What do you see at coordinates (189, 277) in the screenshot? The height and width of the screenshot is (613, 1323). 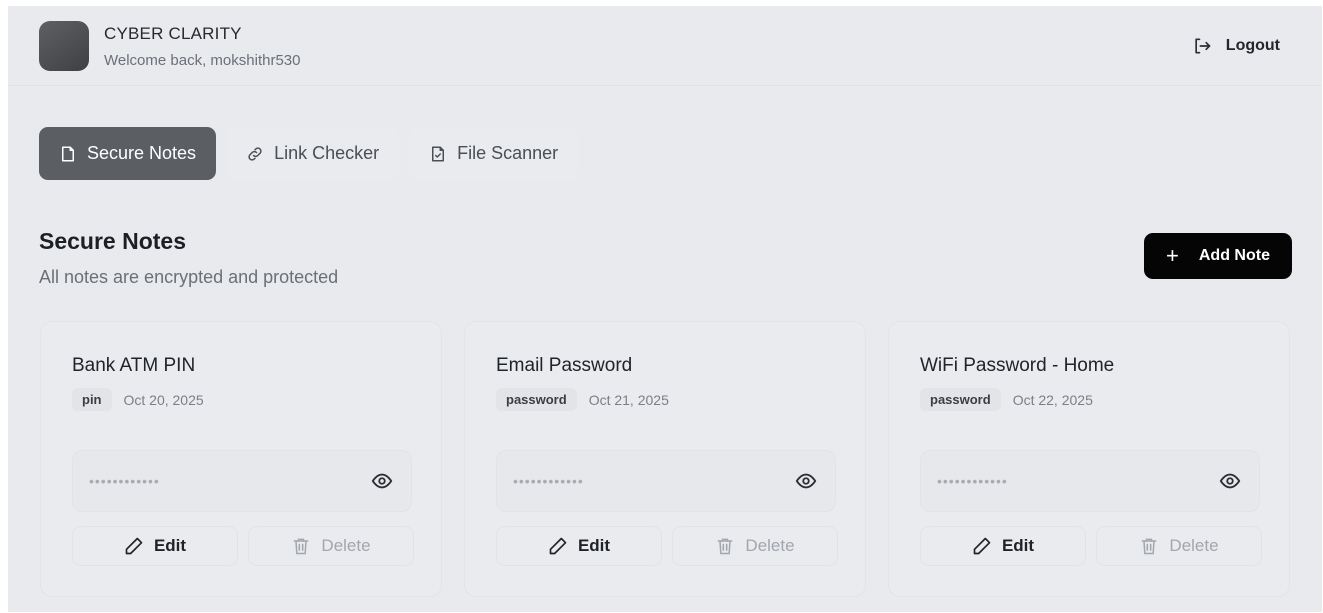 I see `section-subtitle: All notes are encrypted and protected` at bounding box center [189, 277].